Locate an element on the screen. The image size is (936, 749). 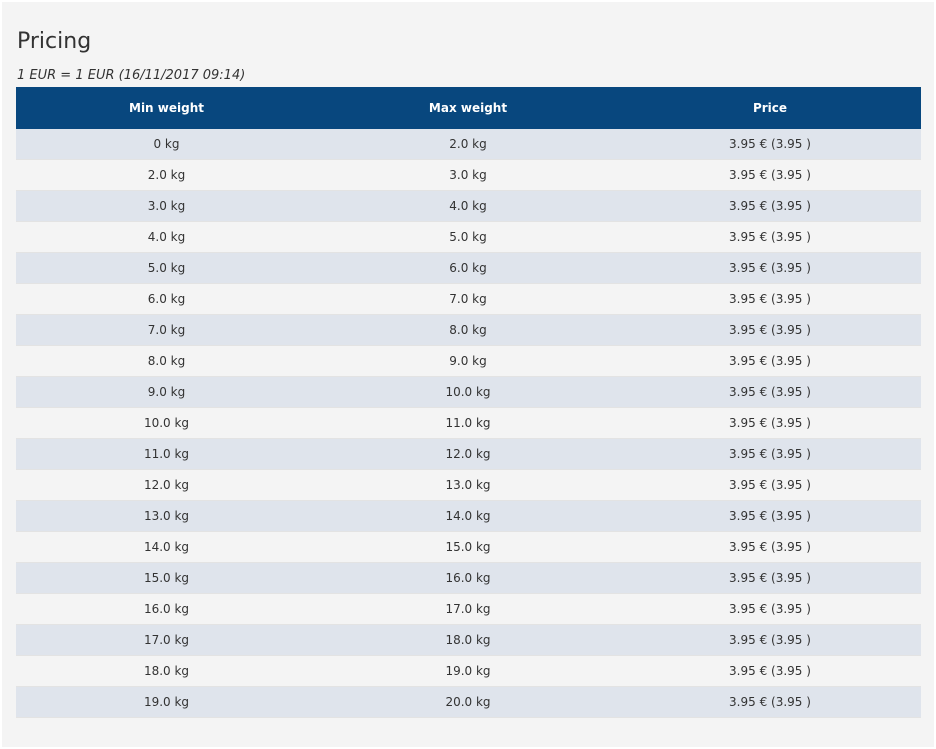
max-weight-cell: 10.0 kg is located at coordinates (468, 392).